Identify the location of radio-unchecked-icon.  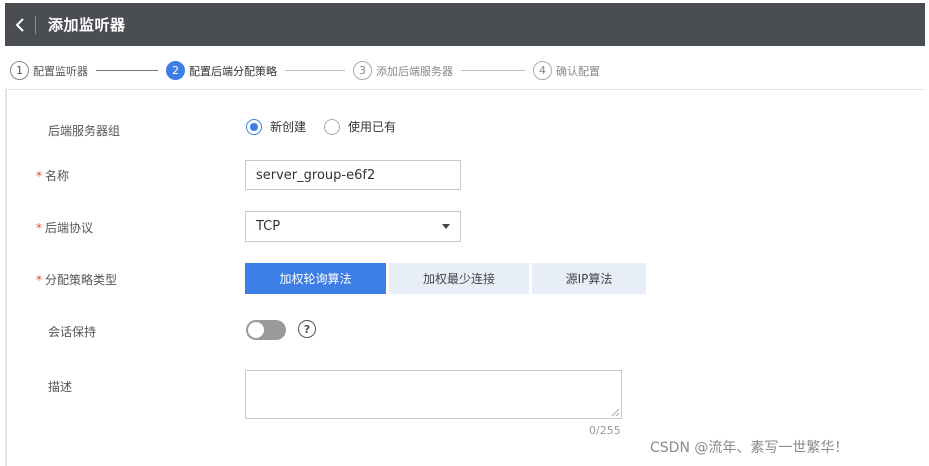
(332, 126).